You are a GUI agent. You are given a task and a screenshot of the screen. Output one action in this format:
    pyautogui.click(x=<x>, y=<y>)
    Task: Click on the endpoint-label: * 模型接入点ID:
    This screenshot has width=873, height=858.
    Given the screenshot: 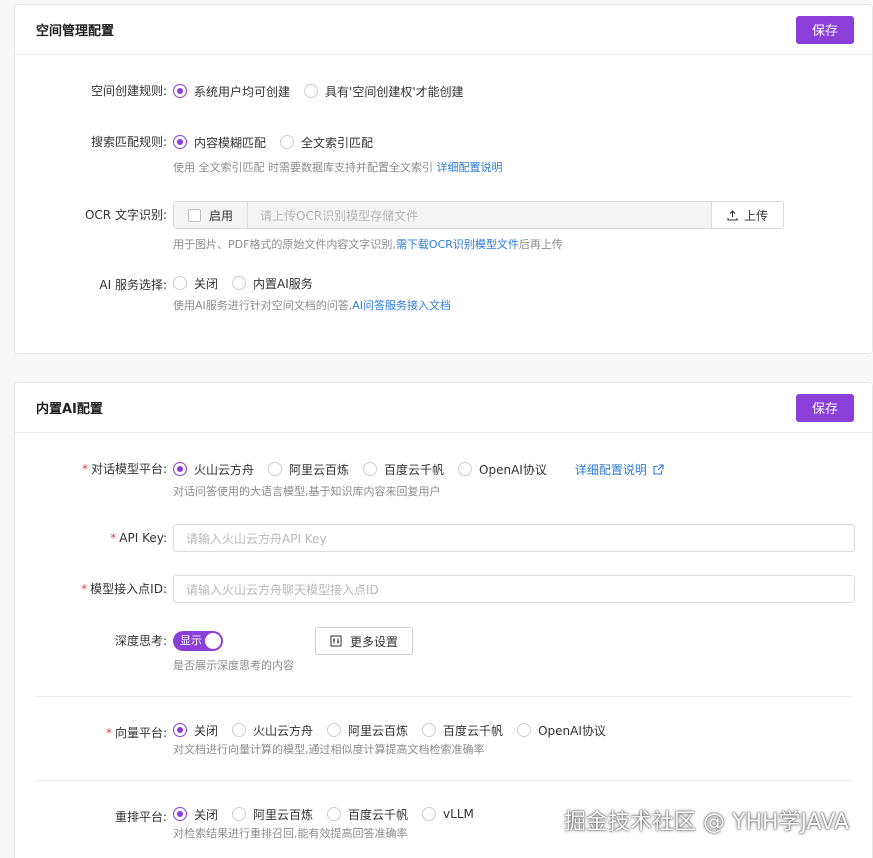 What is the action you would take?
    pyautogui.click(x=91, y=589)
    